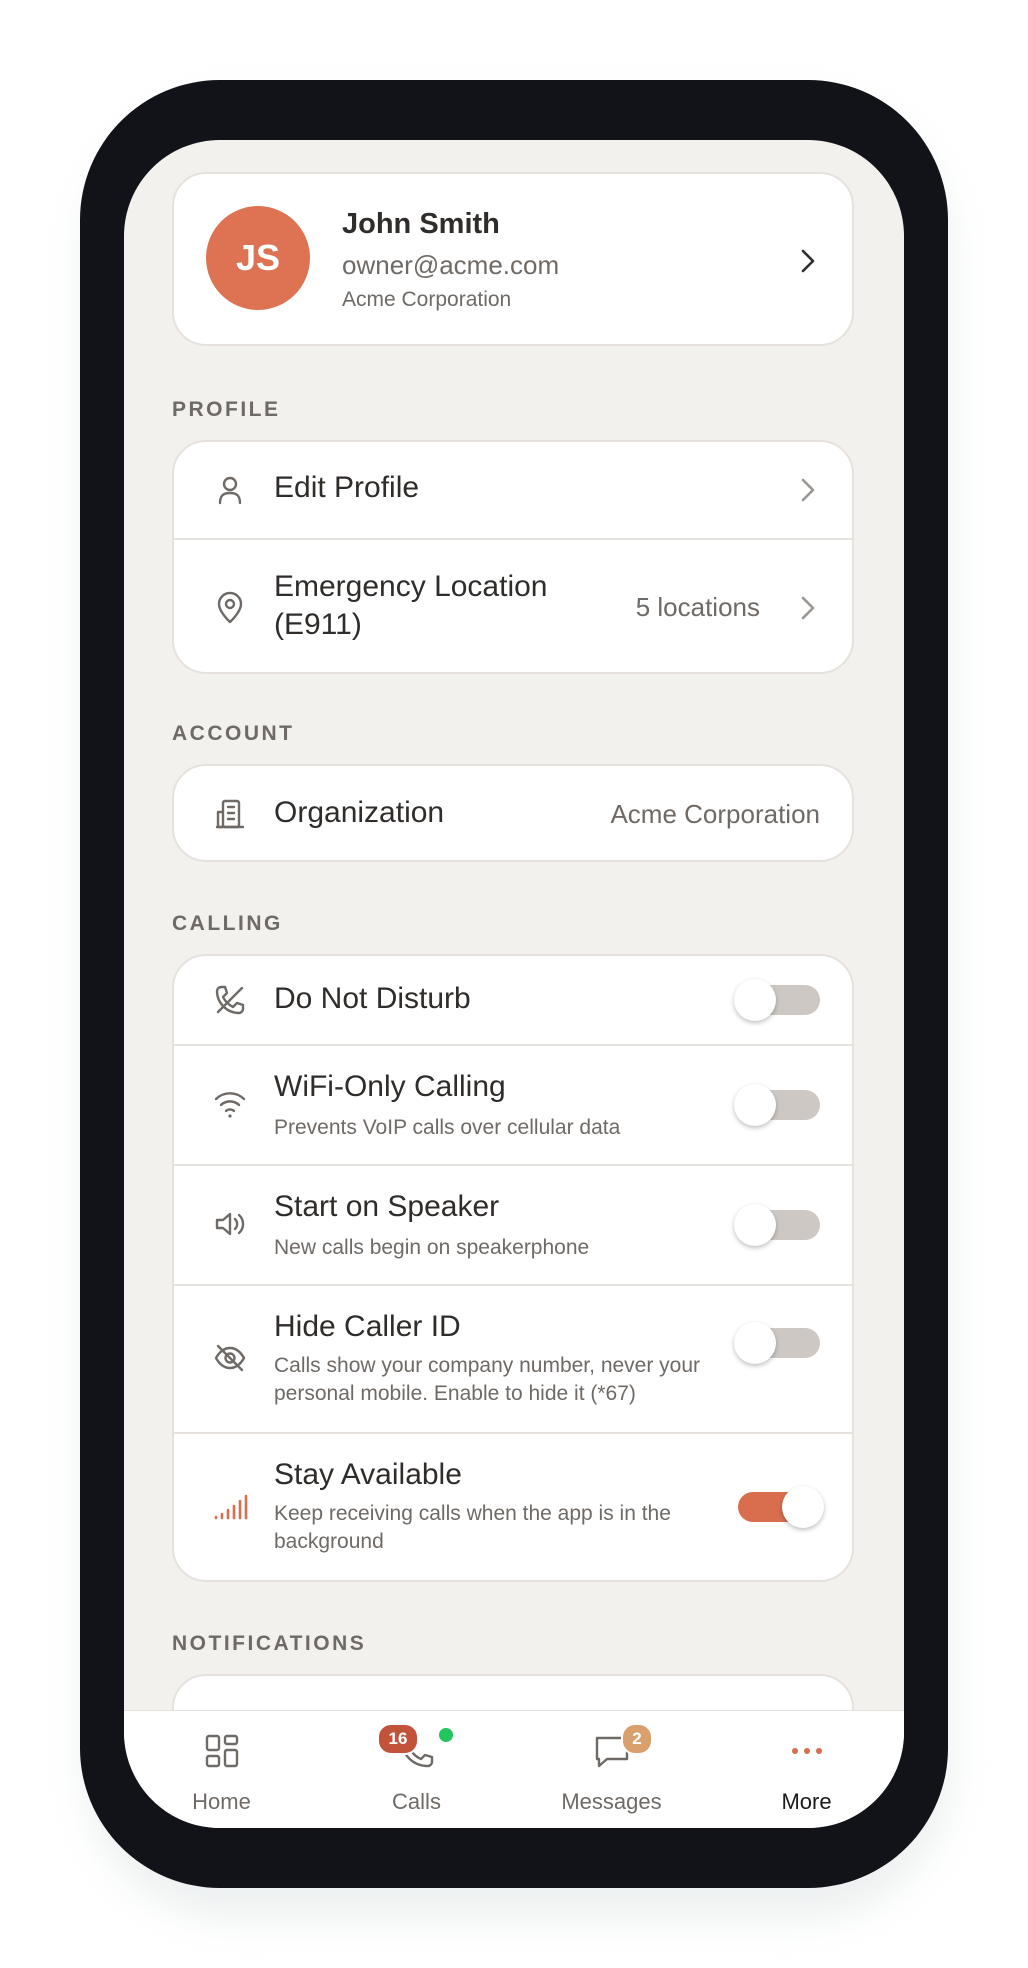 This screenshot has width=1028, height=1968. I want to click on signal-bars-icon, so click(230, 1506).